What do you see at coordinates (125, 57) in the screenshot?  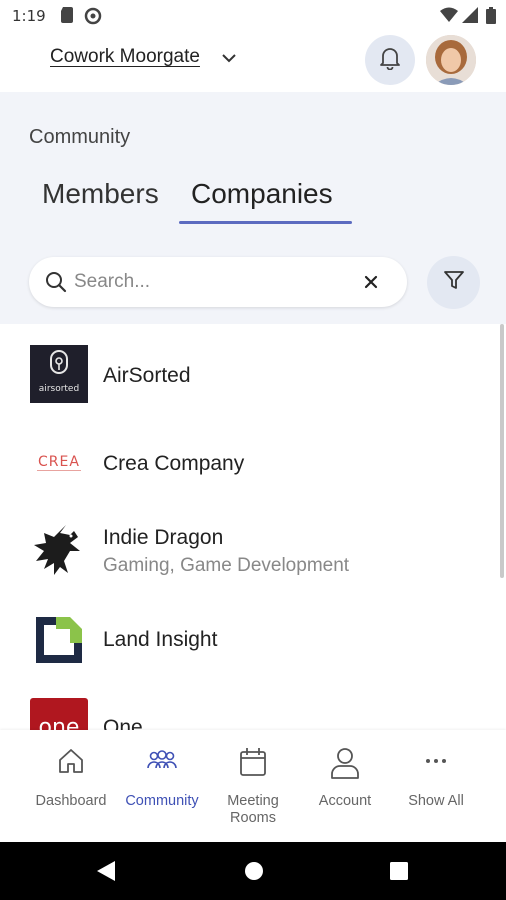 I see `location-selector: Cowork Moorgate` at bounding box center [125, 57].